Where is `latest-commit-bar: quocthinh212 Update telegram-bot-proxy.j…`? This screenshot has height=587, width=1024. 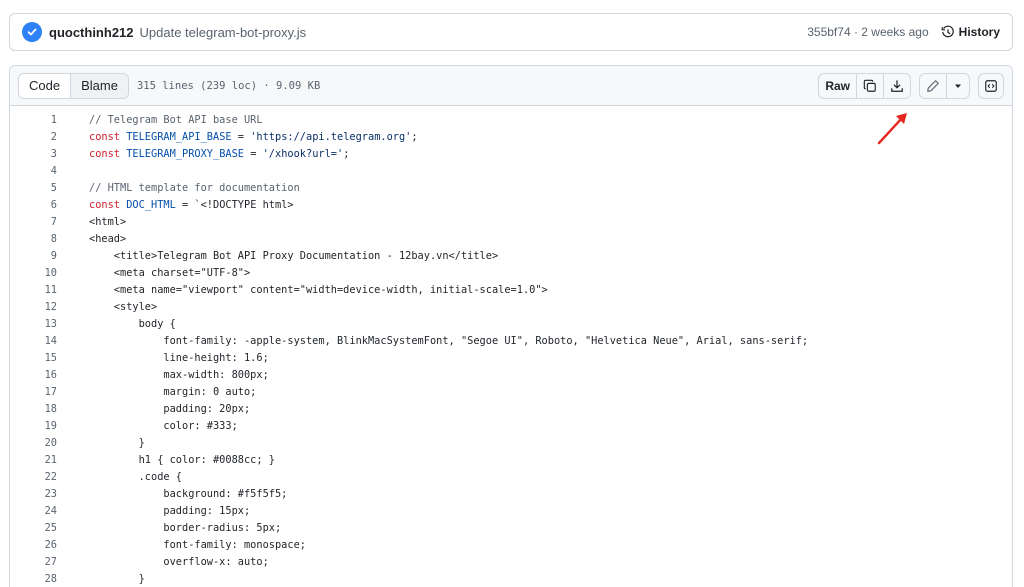 latest-commit-bar: quocthinh212 Update telegram-bot-proxy.j… is located at coordinates (511, 32).